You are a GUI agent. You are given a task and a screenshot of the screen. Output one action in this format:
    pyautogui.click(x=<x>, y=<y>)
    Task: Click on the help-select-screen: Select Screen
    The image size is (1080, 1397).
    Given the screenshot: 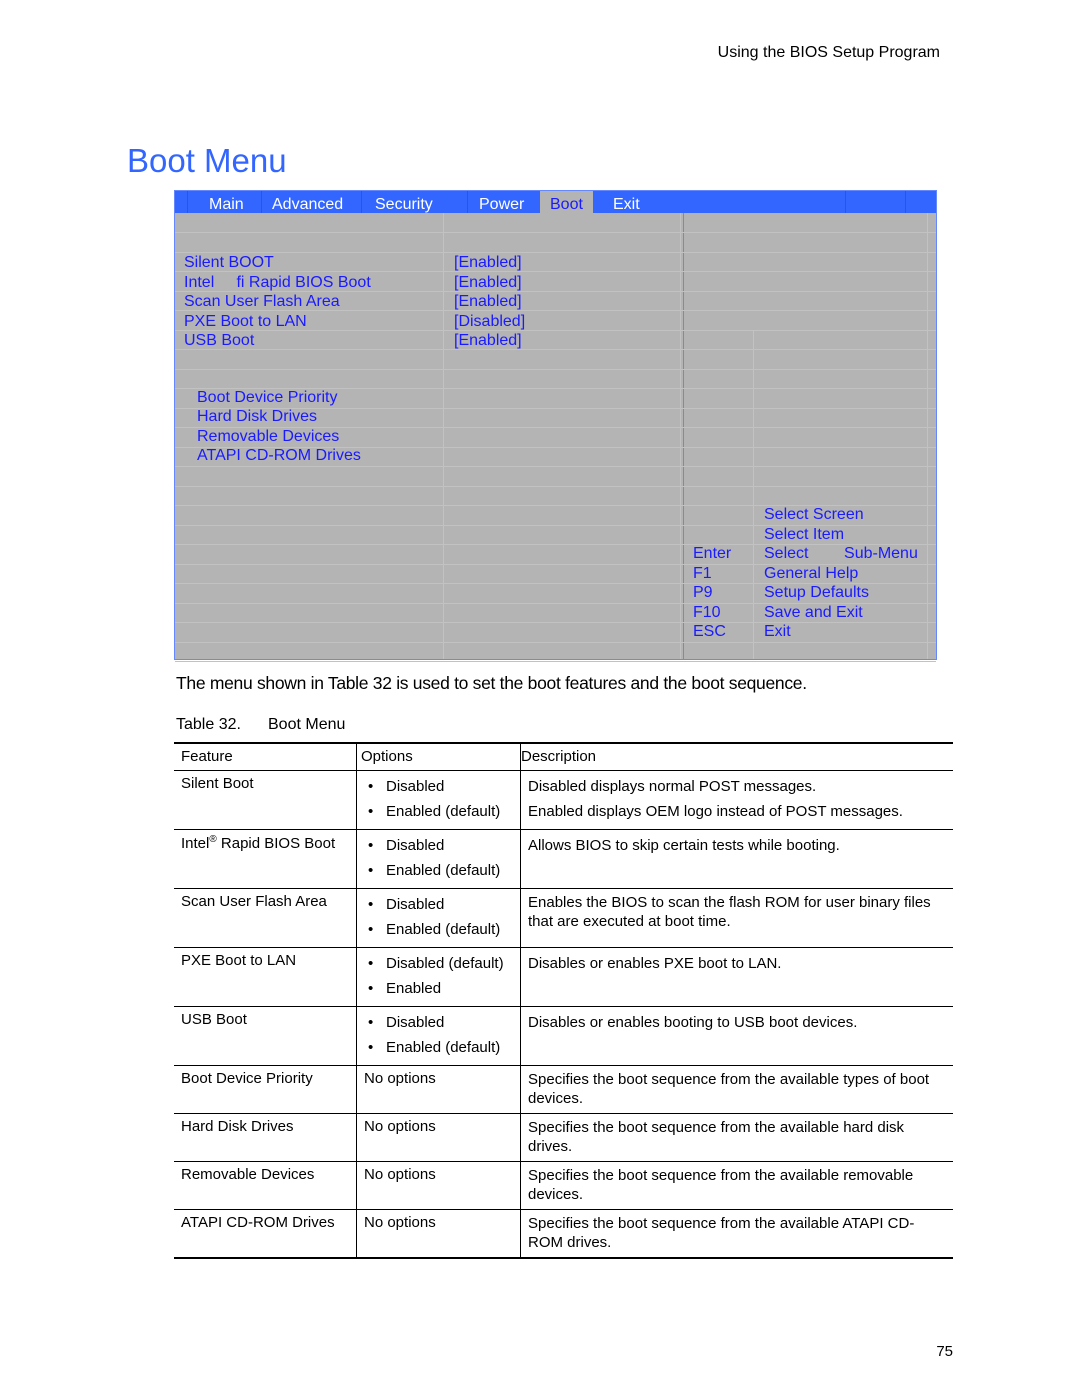 What is the action you would take?
    pyautogui.click(x=814, y=514)
    